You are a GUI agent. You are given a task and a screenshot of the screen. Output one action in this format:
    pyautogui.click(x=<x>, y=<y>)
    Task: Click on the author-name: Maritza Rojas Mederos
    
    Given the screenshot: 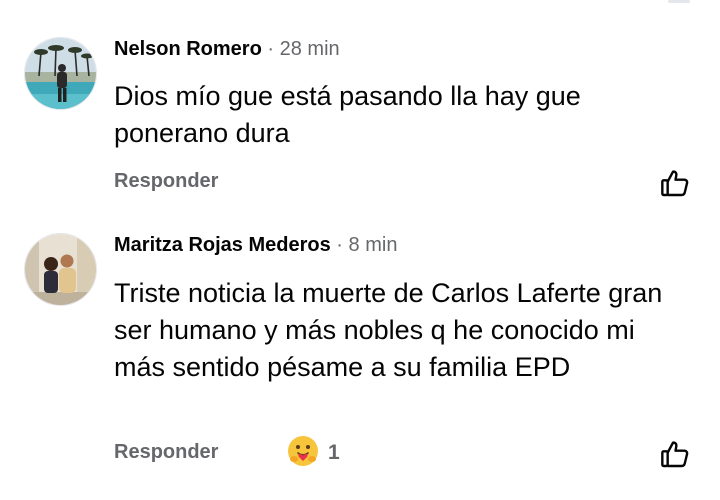 What is the action you would take?
    pyautogui.click(x=222, y=245)
    